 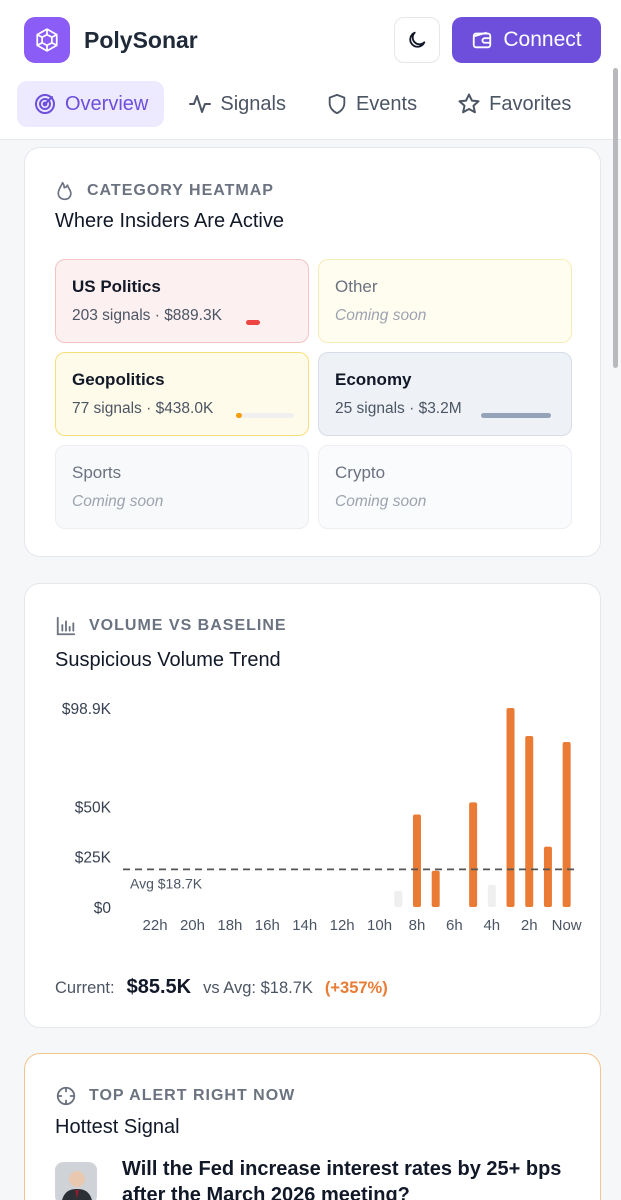 I want to click on x-tick-label: 10h, so click(x=379, y=925).